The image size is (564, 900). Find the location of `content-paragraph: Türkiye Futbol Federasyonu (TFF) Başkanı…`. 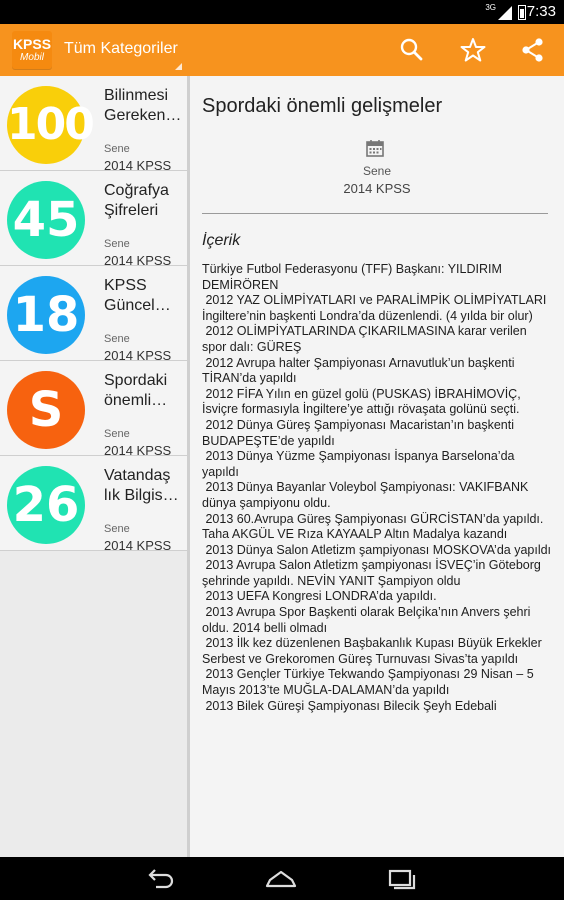

content-paragraph: Türkiye Futbol Federasyonu (TFF) Başkanı… is located at coordinates (354, 277).